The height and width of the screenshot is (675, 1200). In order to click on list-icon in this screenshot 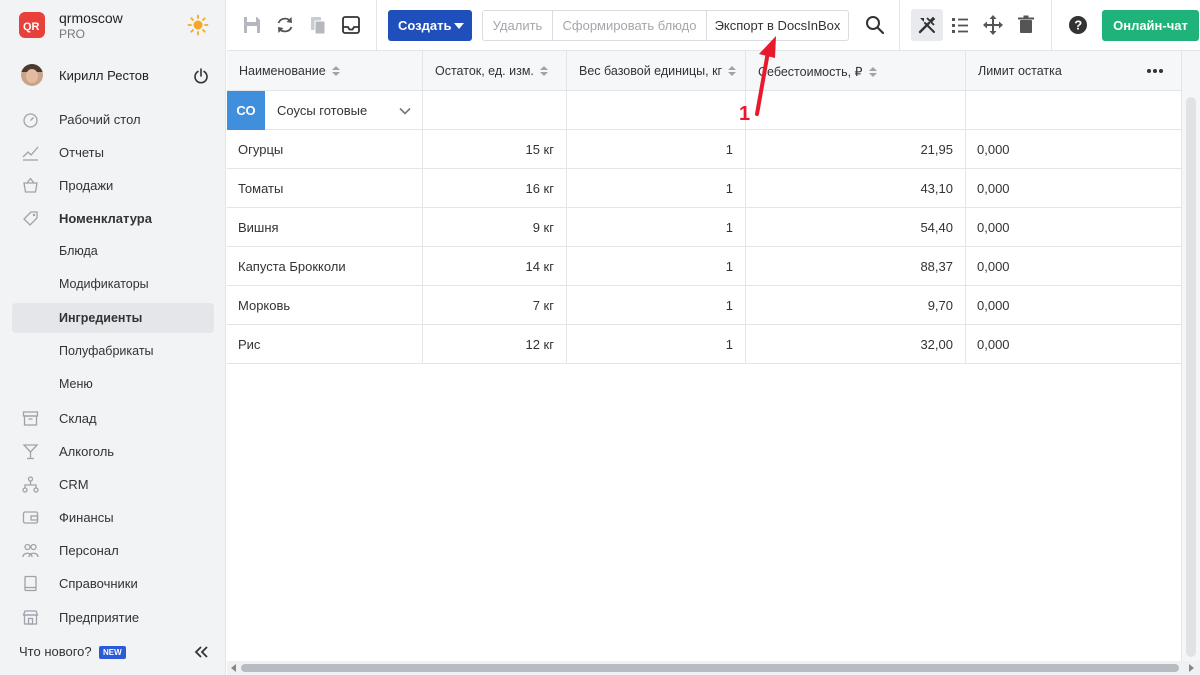, I will do `click(960, 25)`.